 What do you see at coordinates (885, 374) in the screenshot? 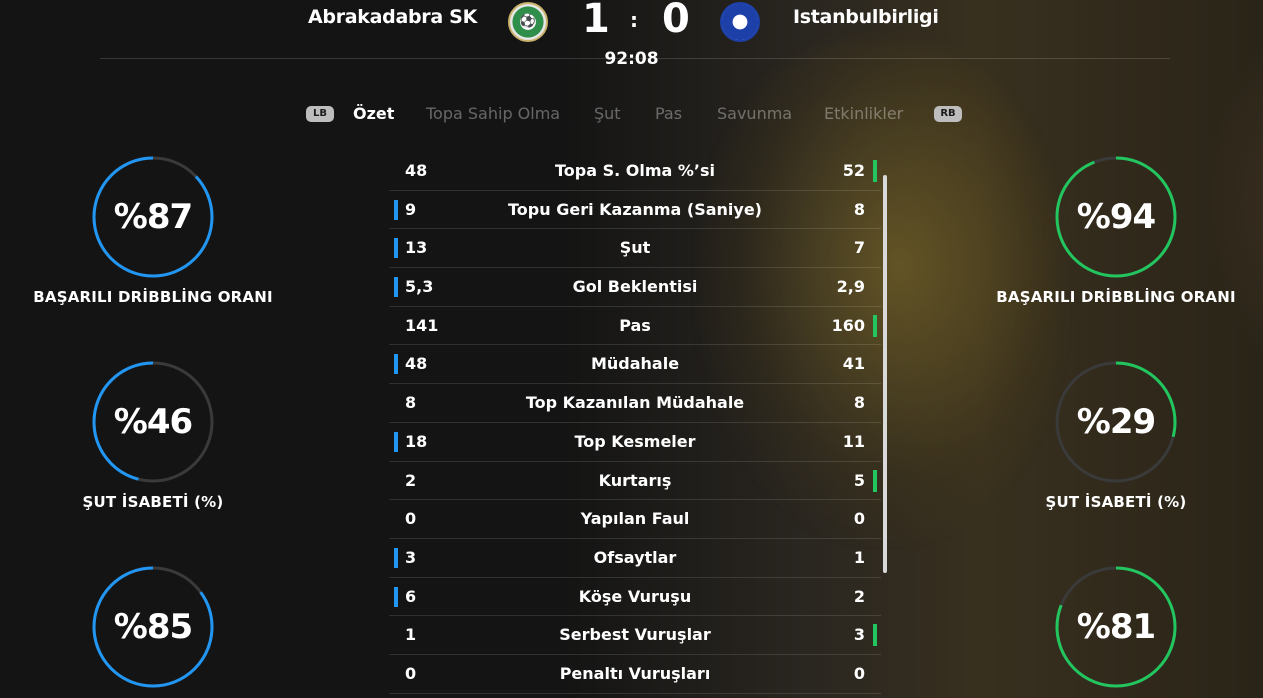
I see `stats-scrollbar` at bounding box center [885, 374].